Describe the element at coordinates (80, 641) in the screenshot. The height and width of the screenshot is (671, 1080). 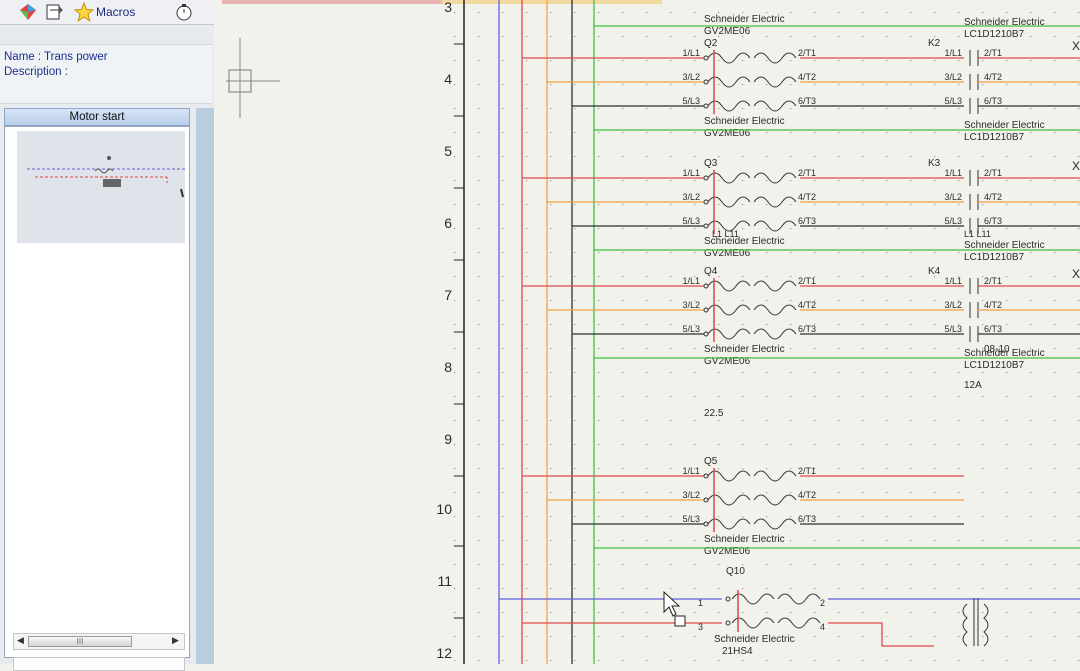
I see `scrollbar-thumb: III` at that location.